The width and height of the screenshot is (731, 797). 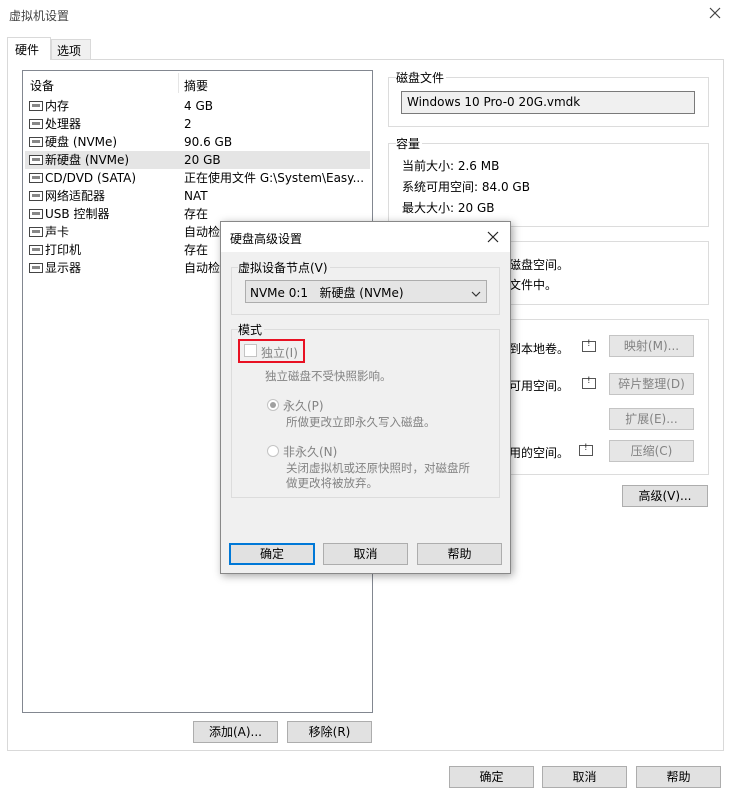 What do you see at coordinates (63, 250) in the screenshot?
I see `device-name: 打印机` at bounding box center [63, 250].